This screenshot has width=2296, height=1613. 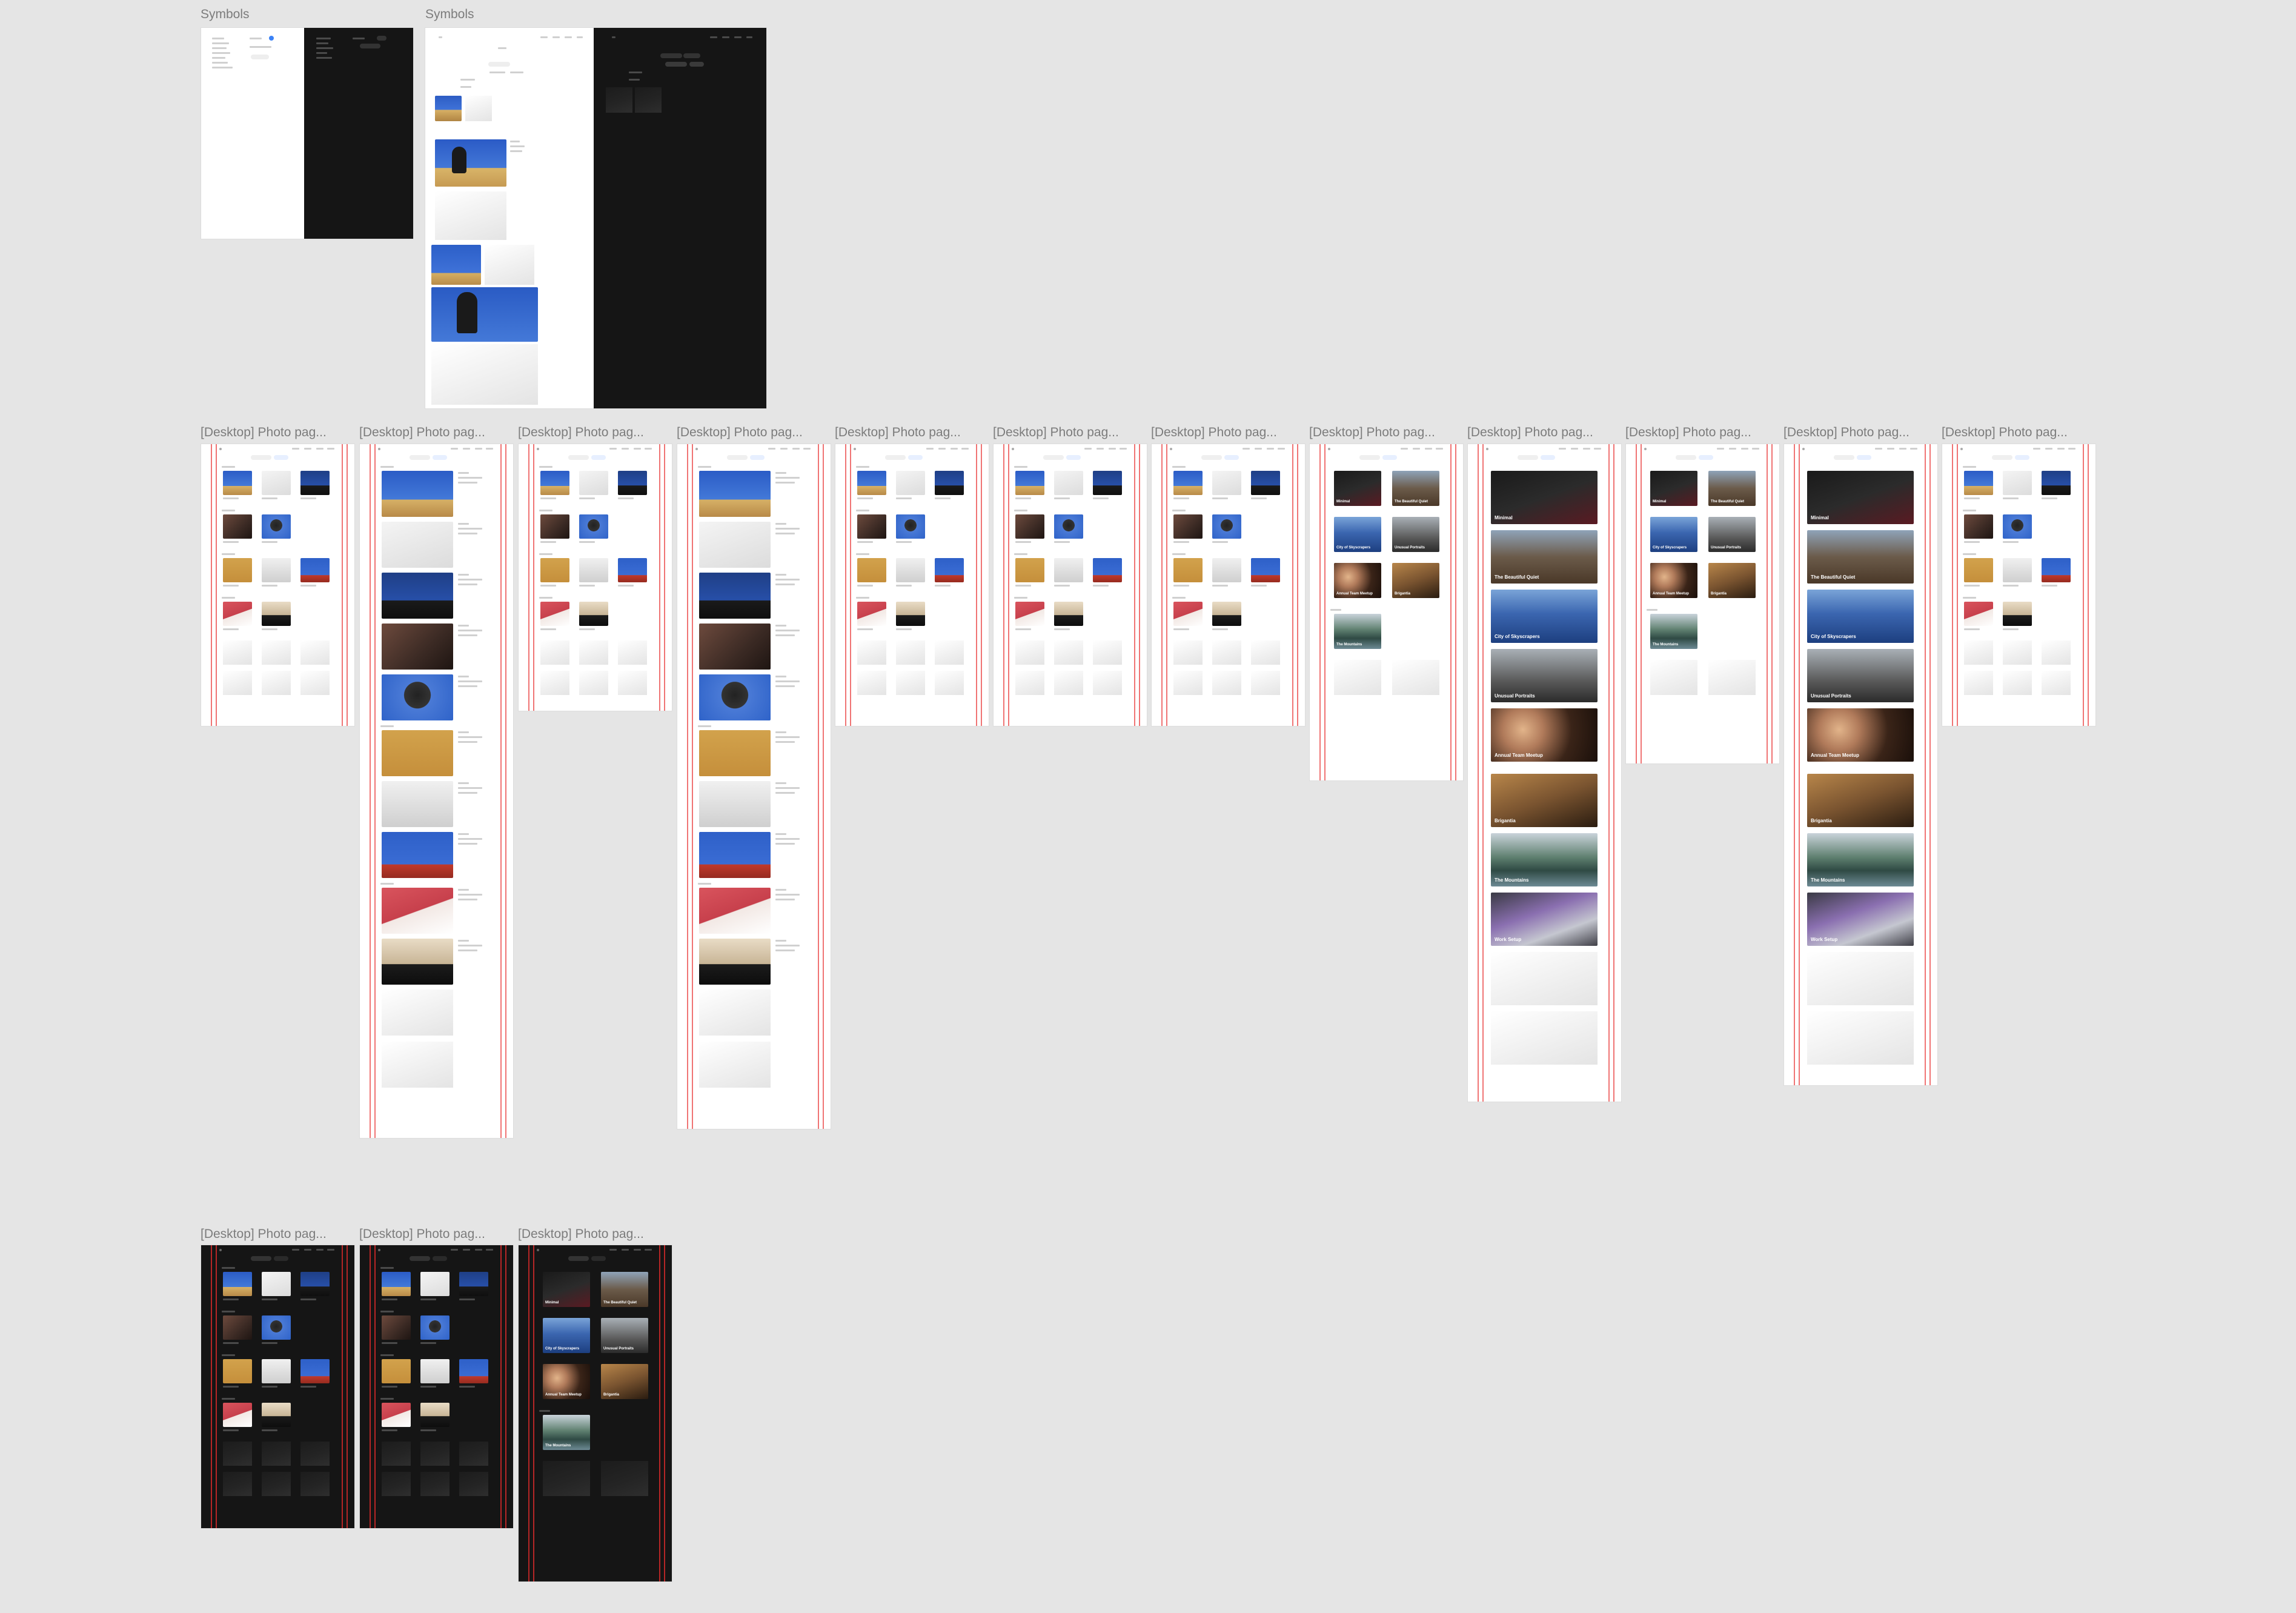 What do you see at coordinates (567, 1335) in the screenshot?
I see `album-card: City of Skyscrapers` at bounding box center [567, 1335].